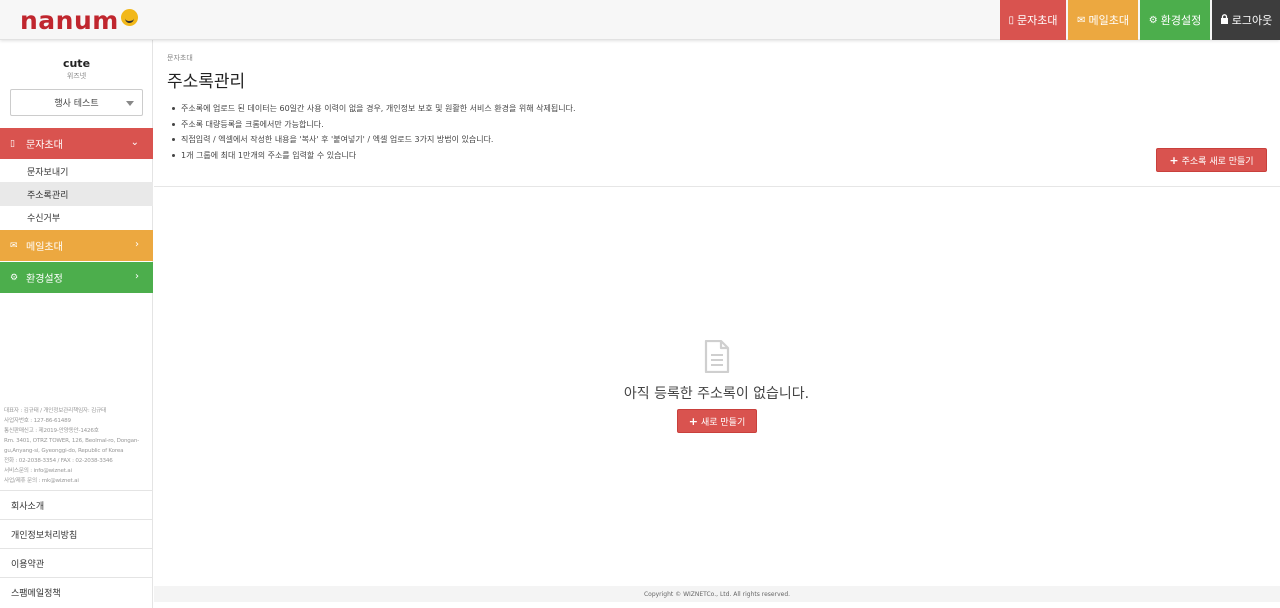 The height and width of the screenshot is (608, 1280). I want to click on user-organization: 위즈넷, so click(76, 76).